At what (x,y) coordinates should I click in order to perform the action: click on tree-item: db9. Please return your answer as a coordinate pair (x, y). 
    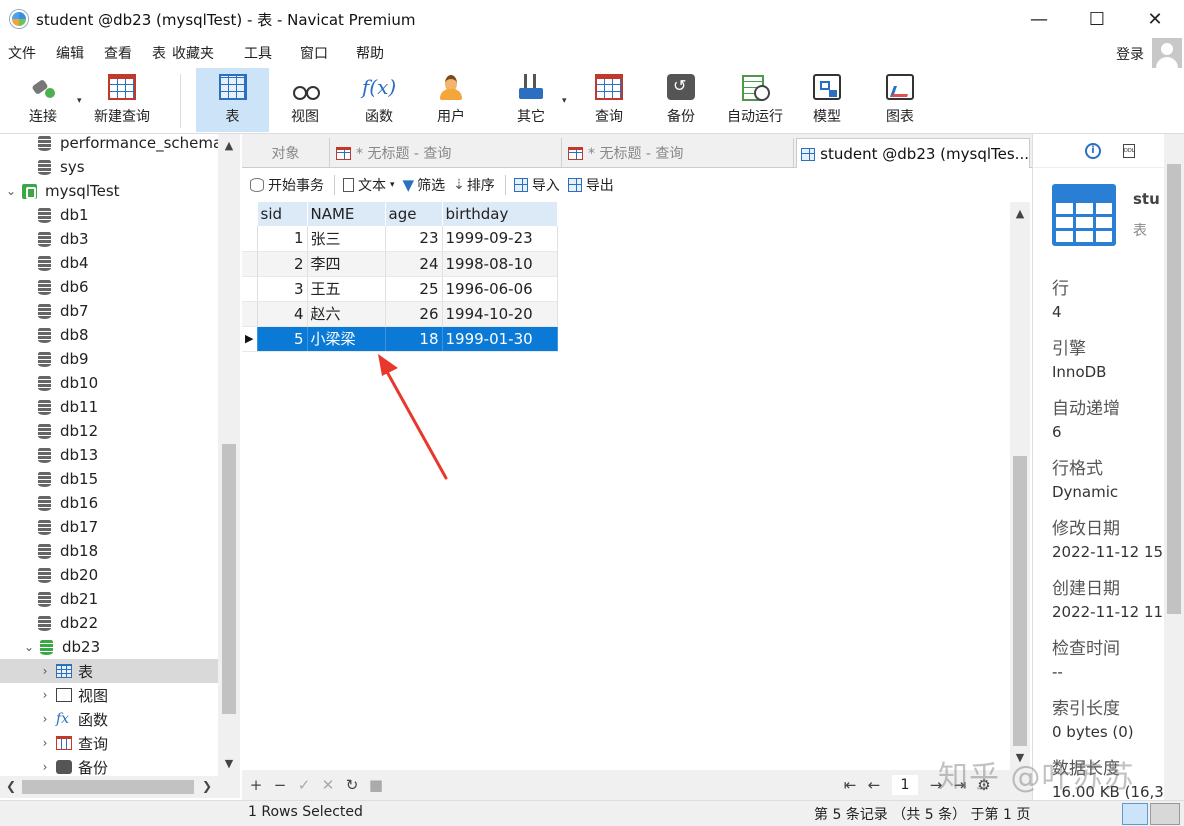
    Looking at the image, I should click on (109, 359).